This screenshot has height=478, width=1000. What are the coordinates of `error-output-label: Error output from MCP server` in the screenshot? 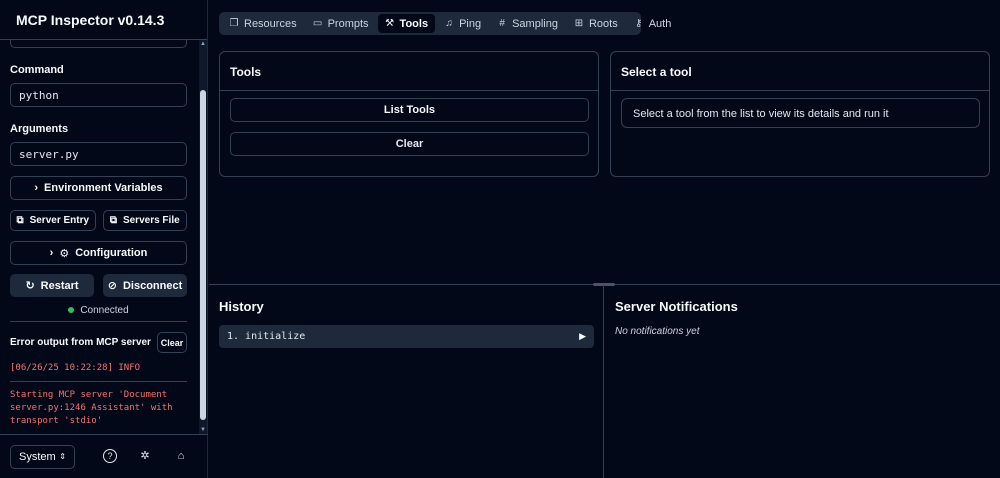 It's located at (80, 342).